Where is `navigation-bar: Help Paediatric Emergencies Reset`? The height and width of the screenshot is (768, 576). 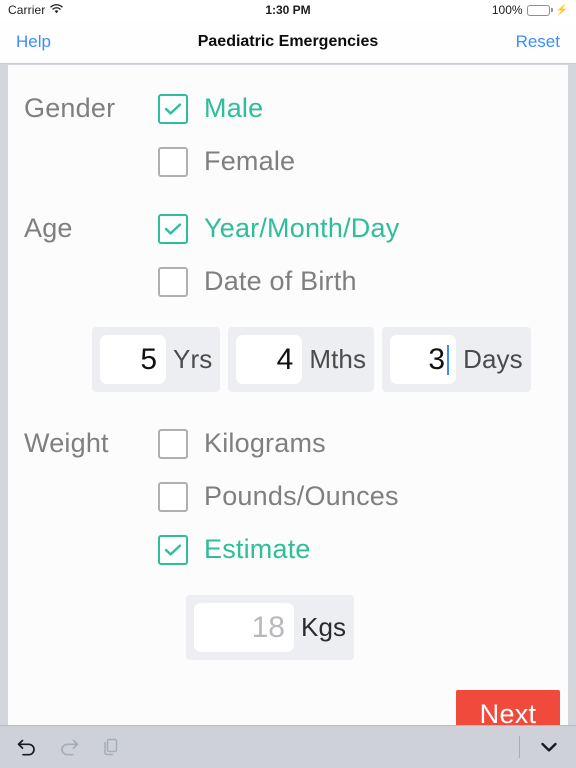
navigation-bar: Help Paediatric Emergencies Reset is located at coordinates (288, 42).